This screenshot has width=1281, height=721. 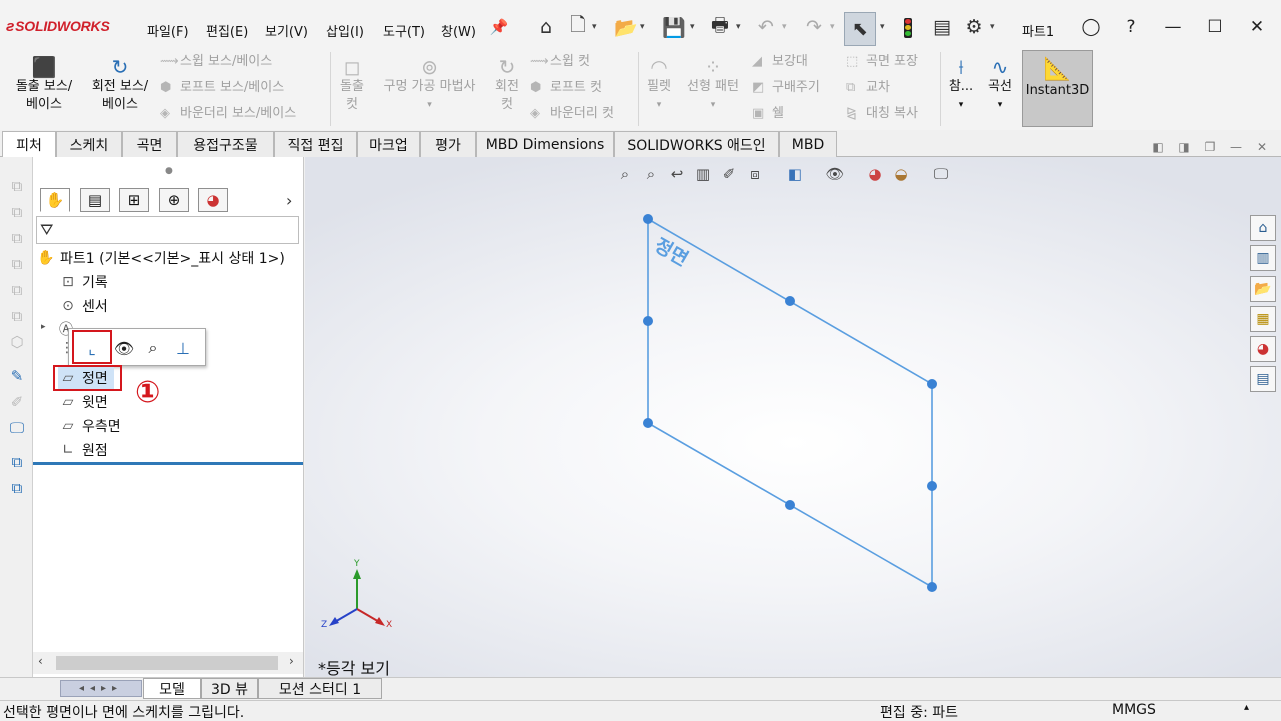 What do you see at coordinates (167, 663) in the screenshot?
I see `scrollbar-thumb` at bounding box center [167, 663].